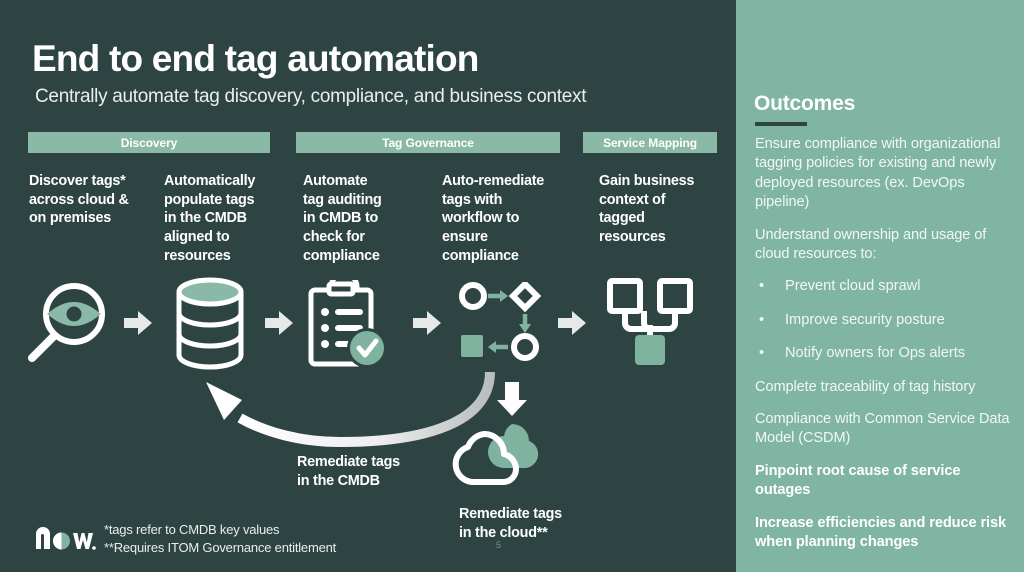 Image resolution: width=1024 pixels, height=572 pixels. I want to click on cloud-icon, so click(505, 453).